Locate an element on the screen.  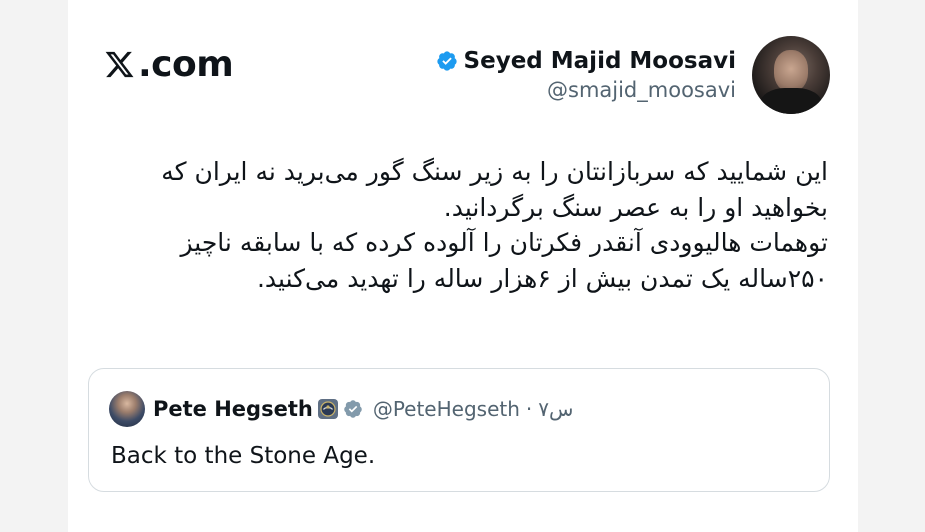
quoted-tweet-header: Pete Hegseth @PeteHegseth · ۷س is located at coordinates (341, 409).